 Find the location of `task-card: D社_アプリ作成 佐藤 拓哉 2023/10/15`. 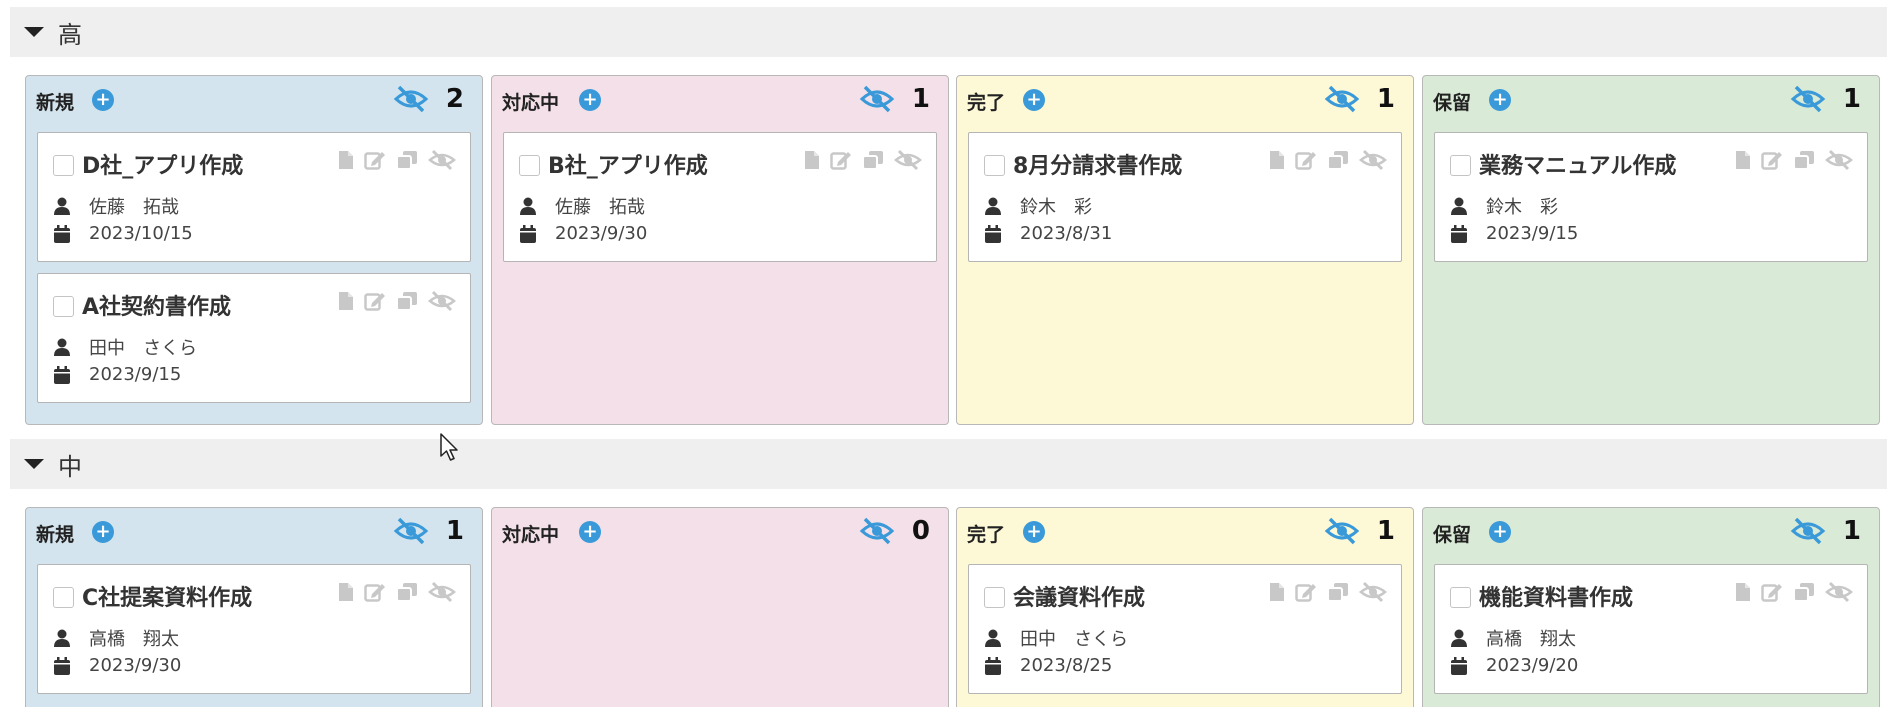

task-card: D社_アプリ作成 佐藤 拓哉 2023/10/15 is located at coordinates (254, 197).